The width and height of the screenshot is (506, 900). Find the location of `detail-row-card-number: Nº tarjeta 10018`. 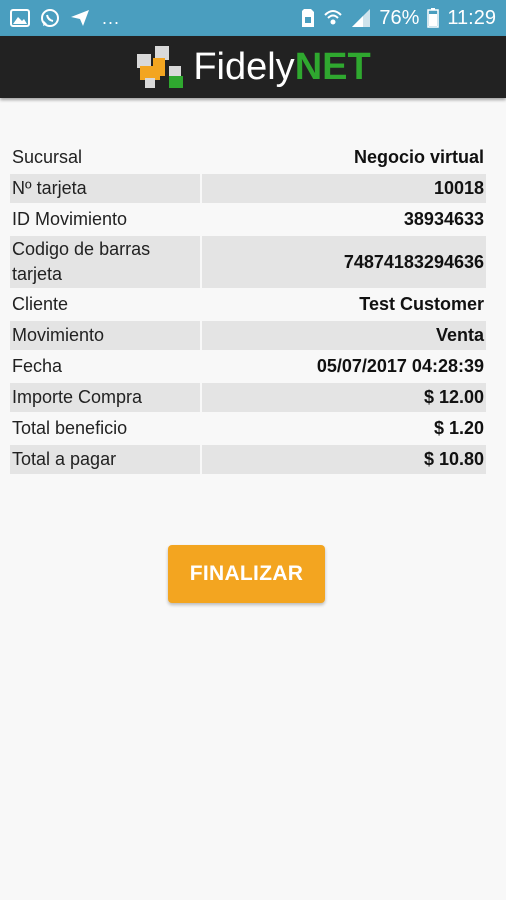

detail-row-card-number: Nº tarjeta 10018 is located at coordinates (248, 188).